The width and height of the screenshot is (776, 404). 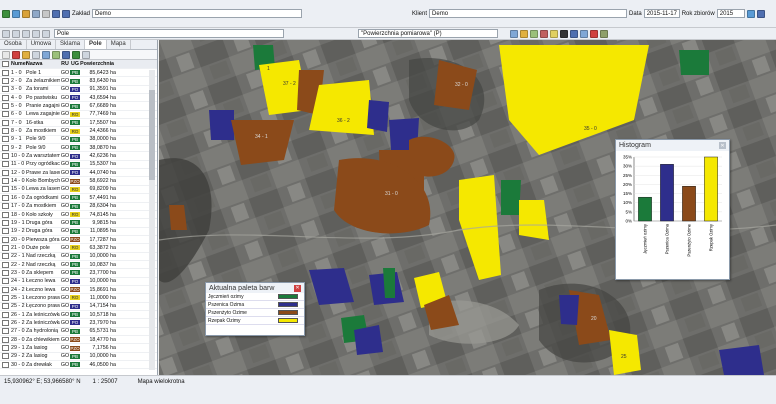 What do you see at coordinates (78, 73) in the screenshot?
I see `table-row: 1 - 0 Pole 1 GO PB 85,6423 ha` at bounding box center [78, 73].